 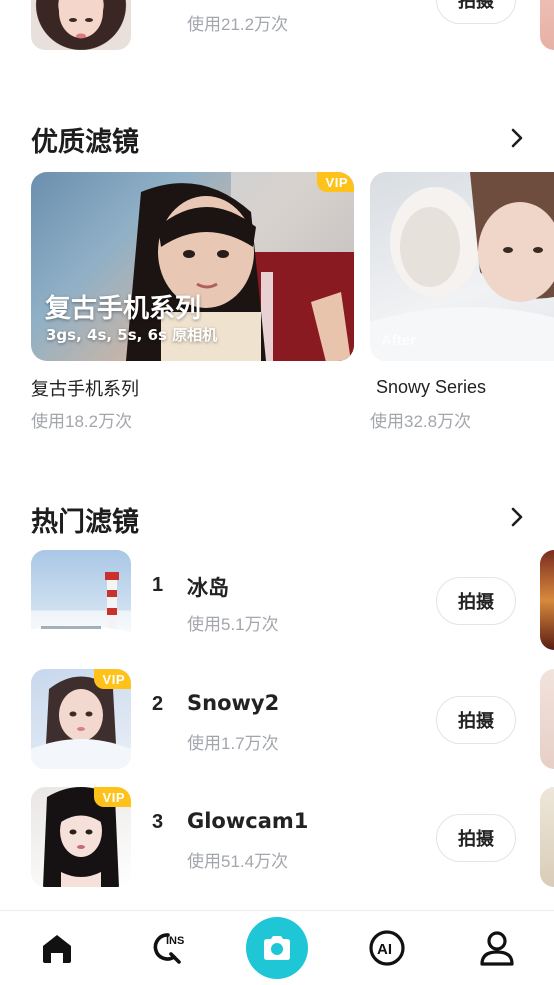 I want to click on hot-rank-3: 3, so click(x=158, y=822).